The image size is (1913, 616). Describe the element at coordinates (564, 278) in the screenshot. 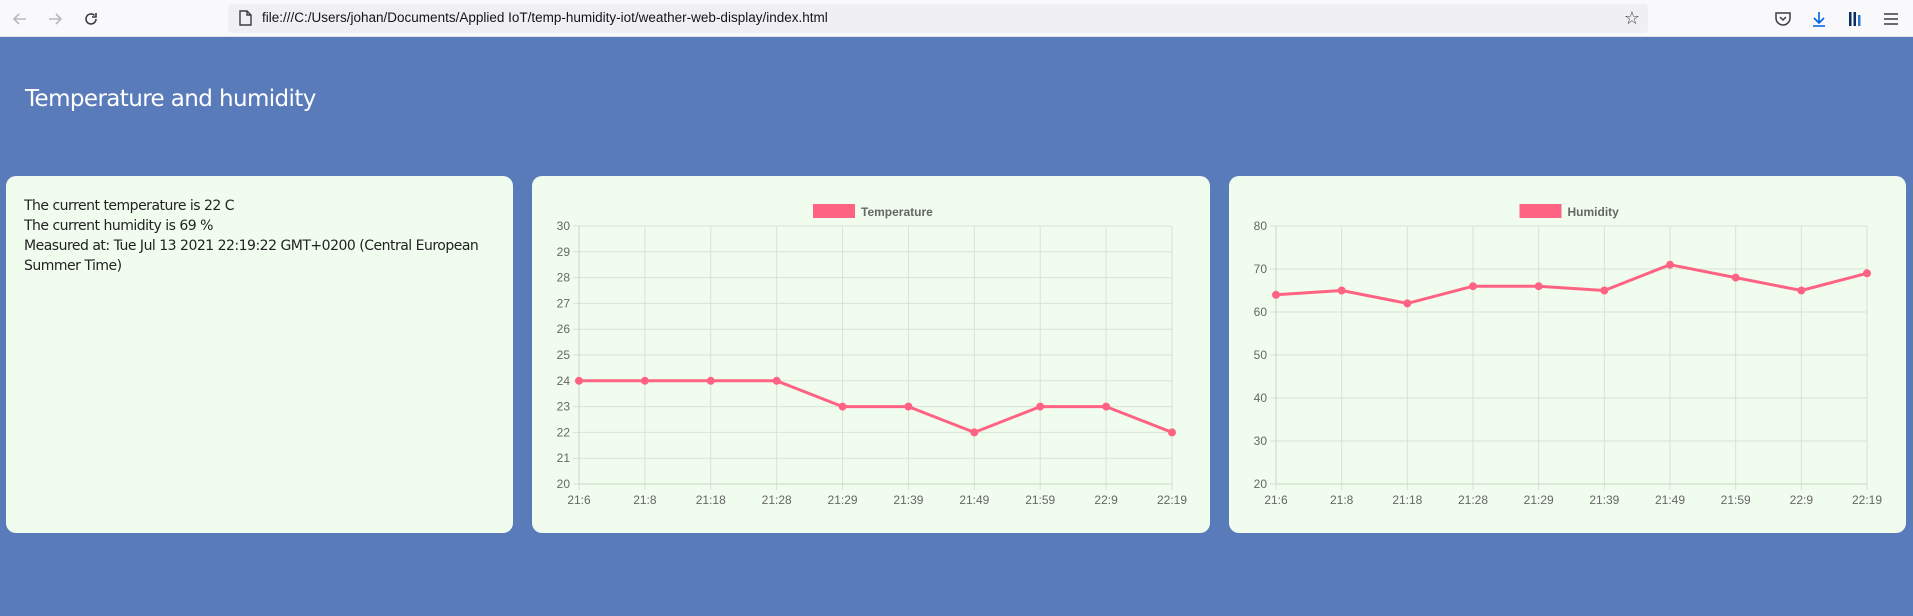

I see `y-tick-label: 28` at that location.